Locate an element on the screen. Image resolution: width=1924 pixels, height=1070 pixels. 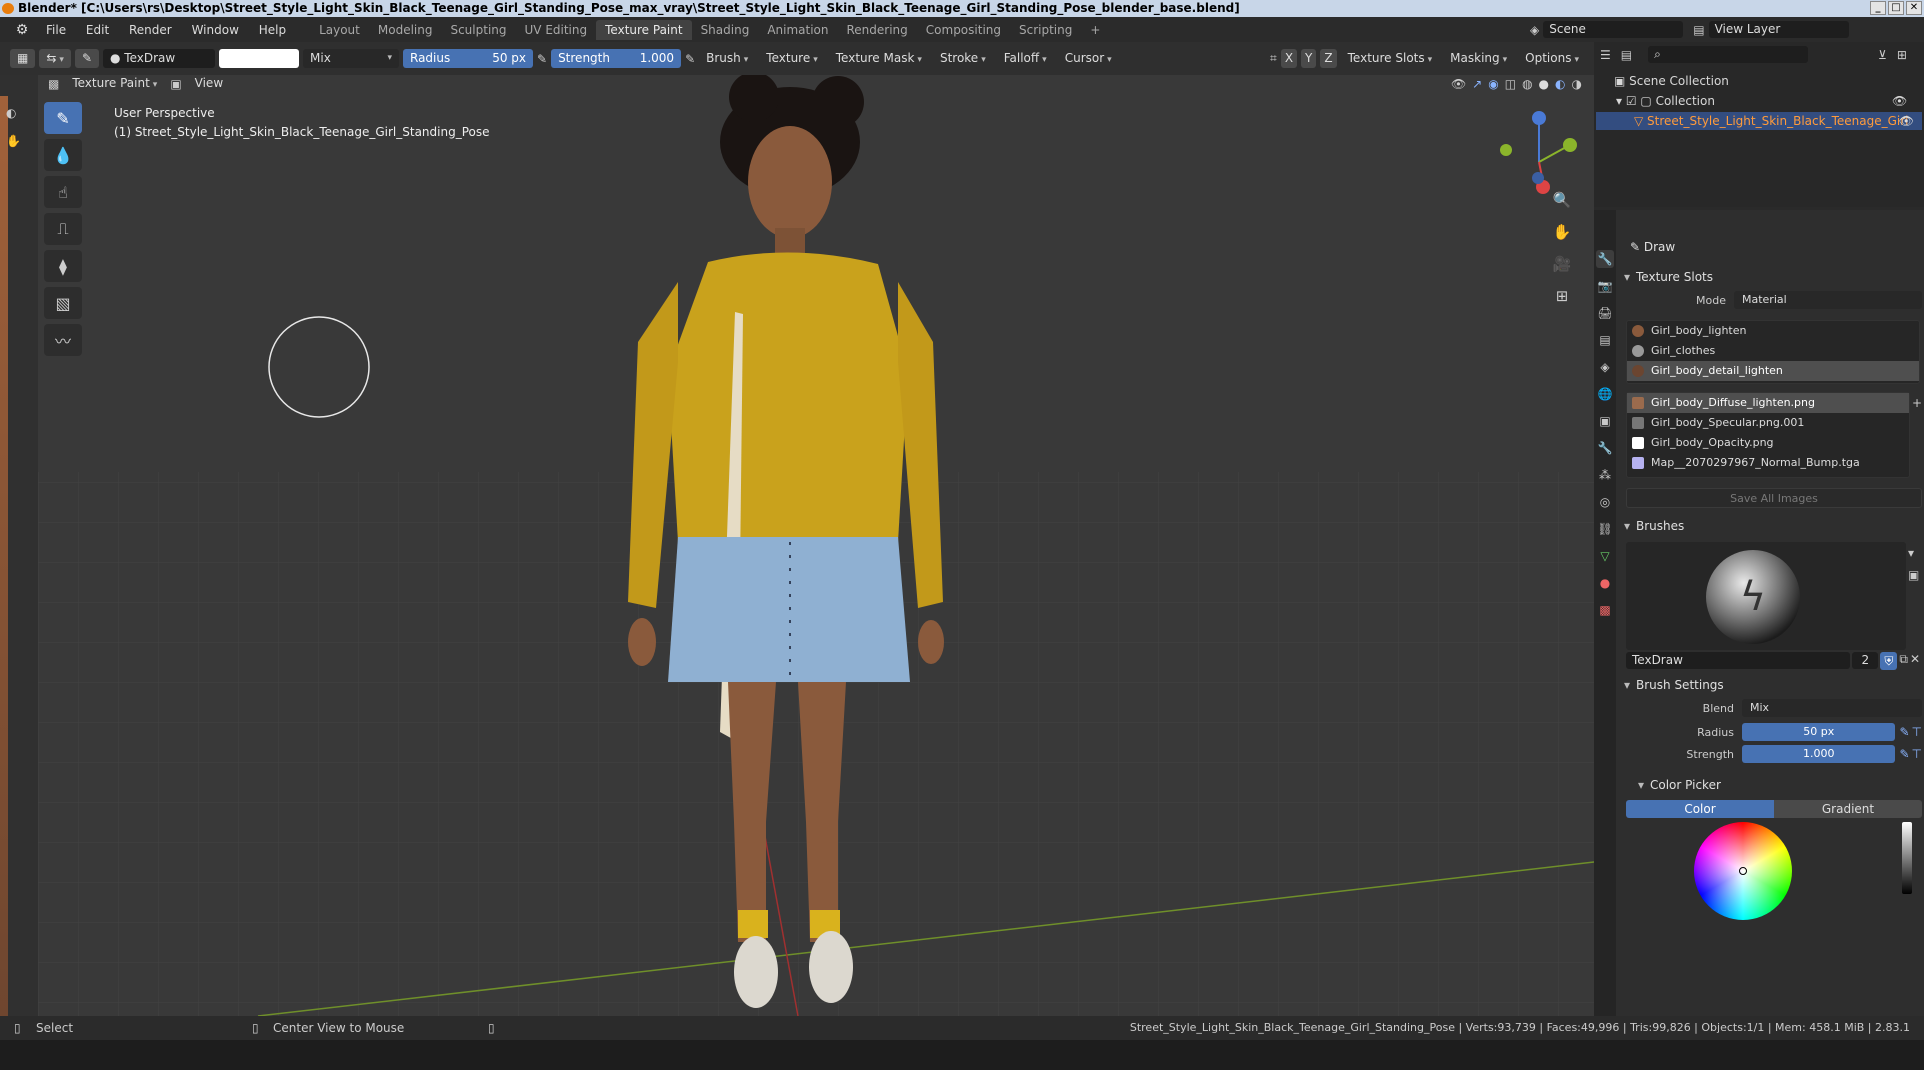
blender-menu-icon: ⚙ is located at coordinates (22, 30).